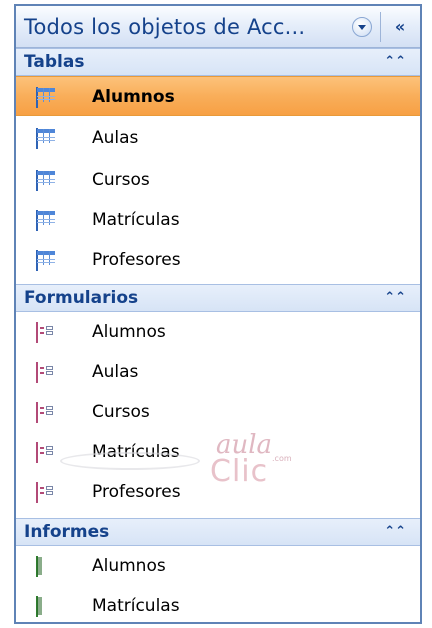 The image size is (432, 628). Describe the element at coordinates (218, 220) in the screenshot. I see `list-item-table-matriculas: Matrículas` at that location.